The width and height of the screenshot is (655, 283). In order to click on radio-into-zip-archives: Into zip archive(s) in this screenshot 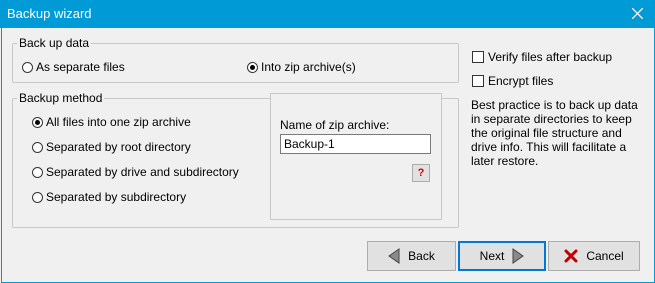, I will do `click(301, 67)`.